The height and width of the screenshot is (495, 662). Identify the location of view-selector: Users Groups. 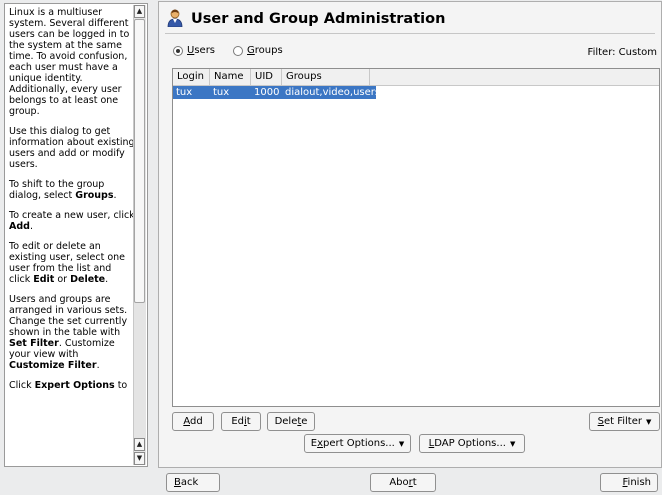
(237, 50).